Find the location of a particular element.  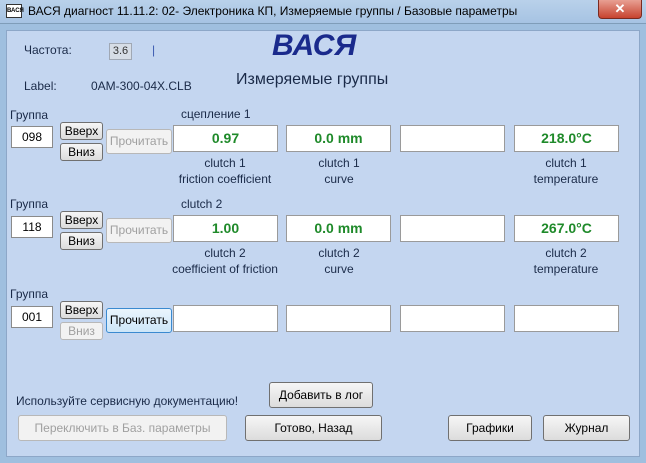

group-title: clutch 2 is located at coordinates (202, 204).